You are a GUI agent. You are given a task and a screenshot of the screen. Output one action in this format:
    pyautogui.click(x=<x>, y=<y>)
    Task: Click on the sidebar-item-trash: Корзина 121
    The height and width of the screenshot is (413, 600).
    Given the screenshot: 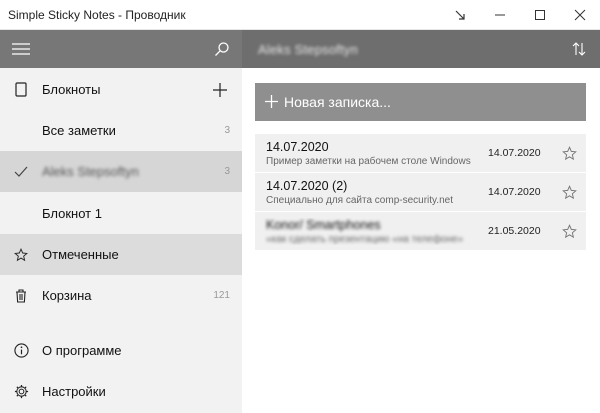 What is the action you would take?
    pyautogui.click(x=121, y=295)
    